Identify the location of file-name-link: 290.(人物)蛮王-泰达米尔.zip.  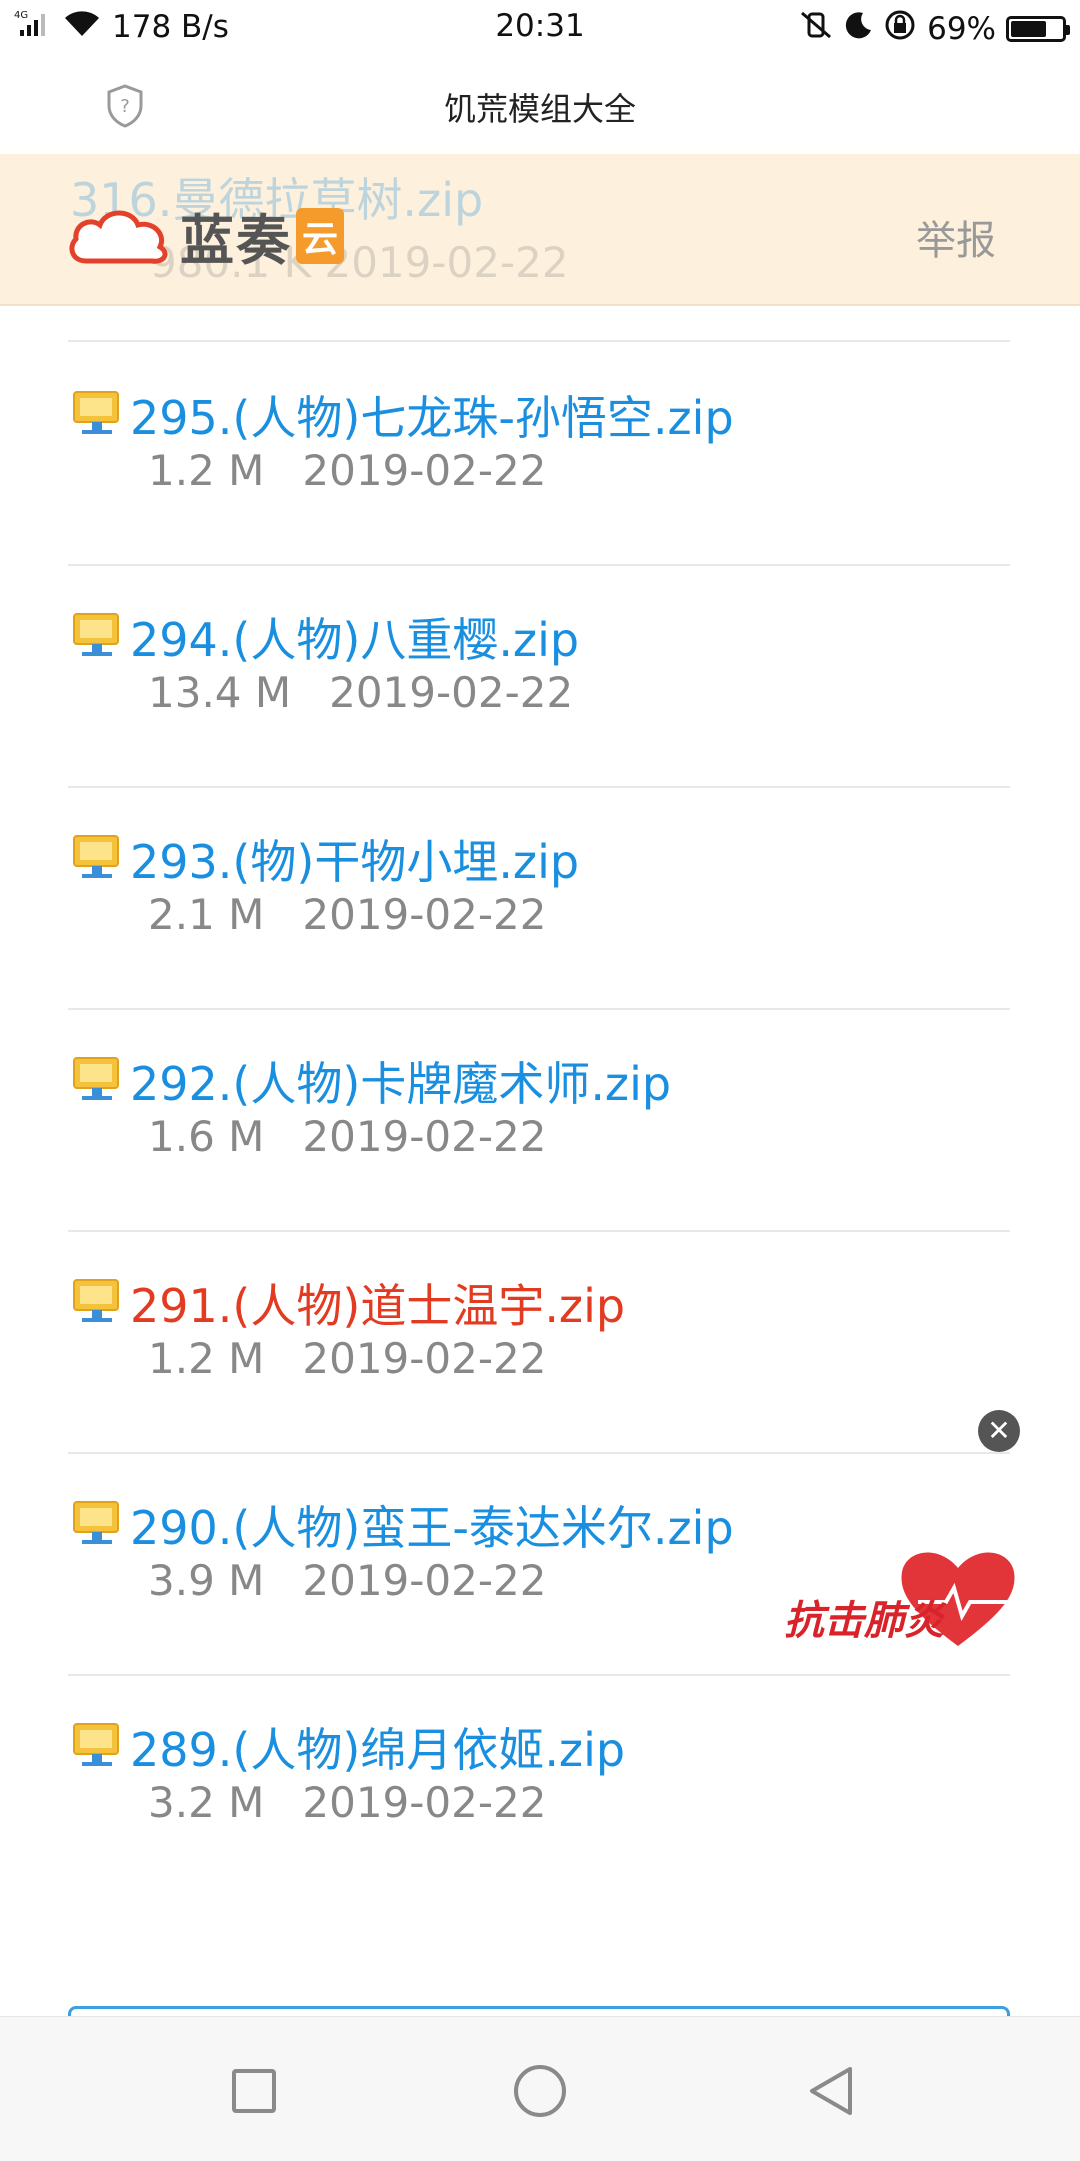
(432, 1525).